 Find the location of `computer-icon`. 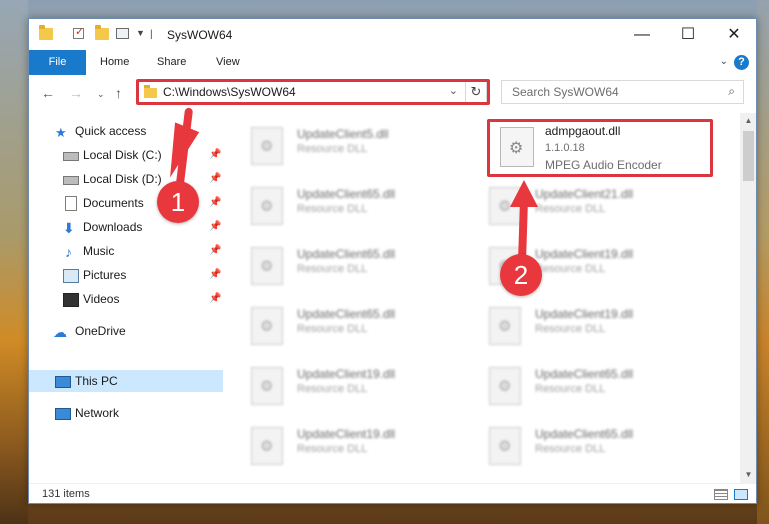

computer-icon is located at coordinates (63, 382).